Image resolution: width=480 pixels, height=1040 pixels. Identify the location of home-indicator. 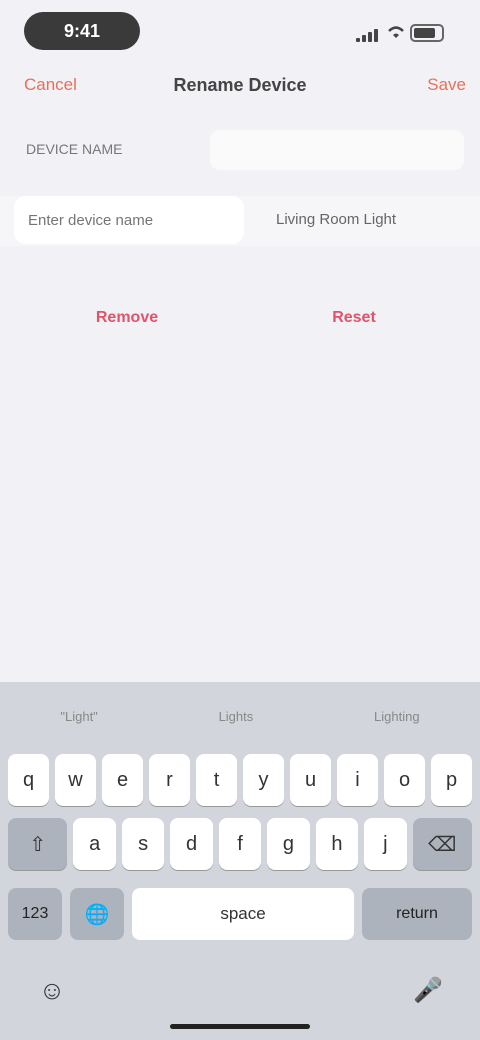
(240, 1026).